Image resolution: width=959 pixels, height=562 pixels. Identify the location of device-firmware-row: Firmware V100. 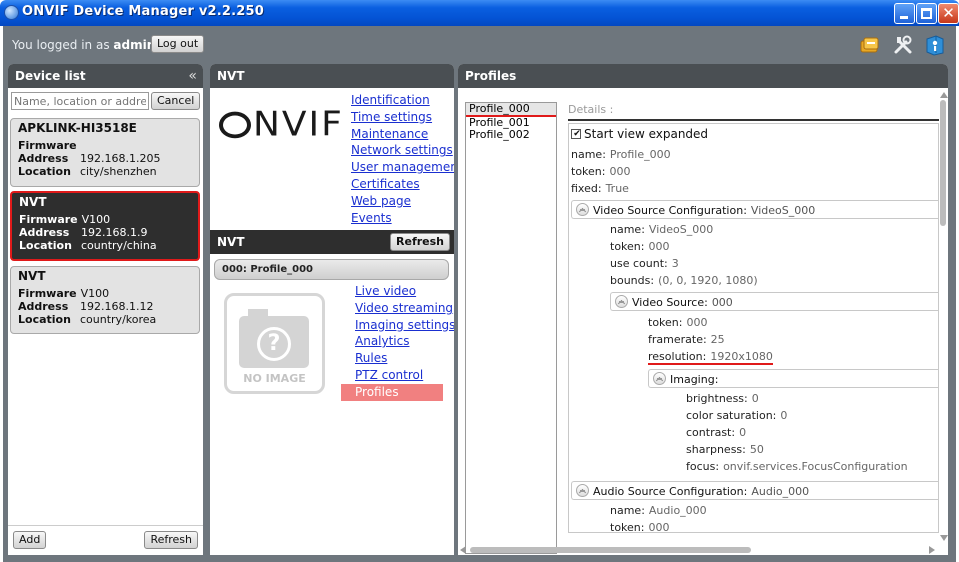
(105, 219).